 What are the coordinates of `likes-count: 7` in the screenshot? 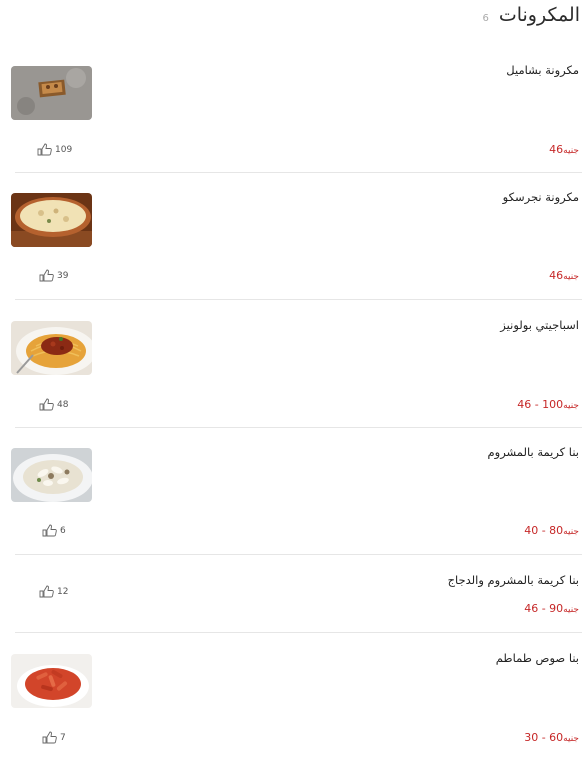 It's located at (63, 737).